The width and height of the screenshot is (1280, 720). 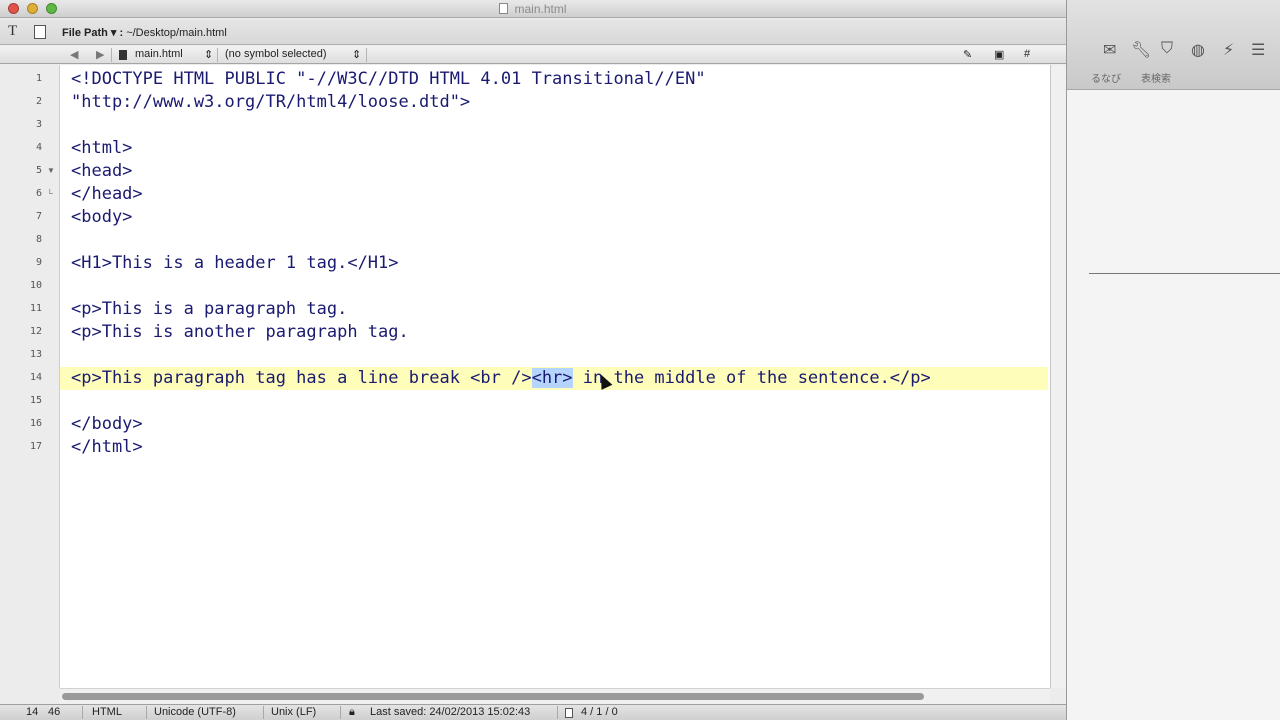 What do you see at coordinates (569, 713) in the screenshot?
I see `document-stats-icon` at bounding box center [569, 713].